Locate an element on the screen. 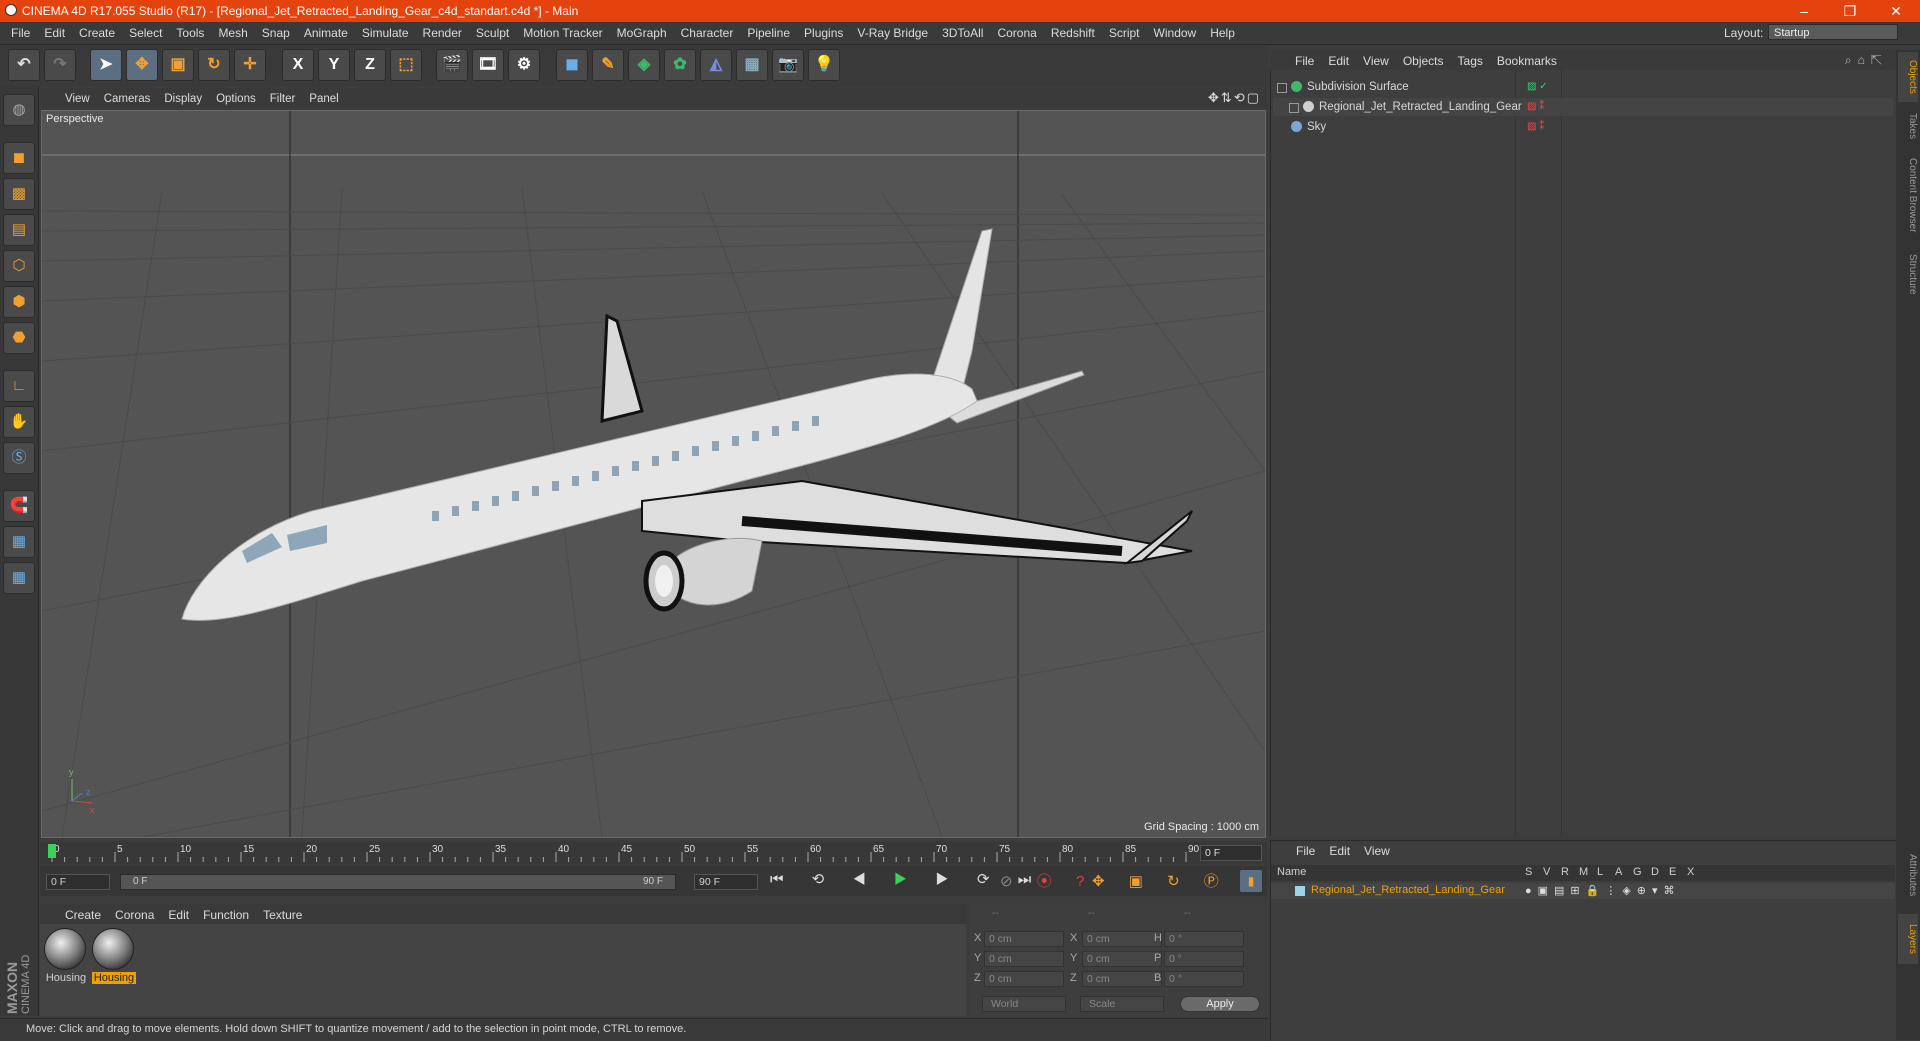 The width and height of the screenshot is (1920, 1041). object-row: Sky ▨ ⁑ is located at coordinates (1583, 127).